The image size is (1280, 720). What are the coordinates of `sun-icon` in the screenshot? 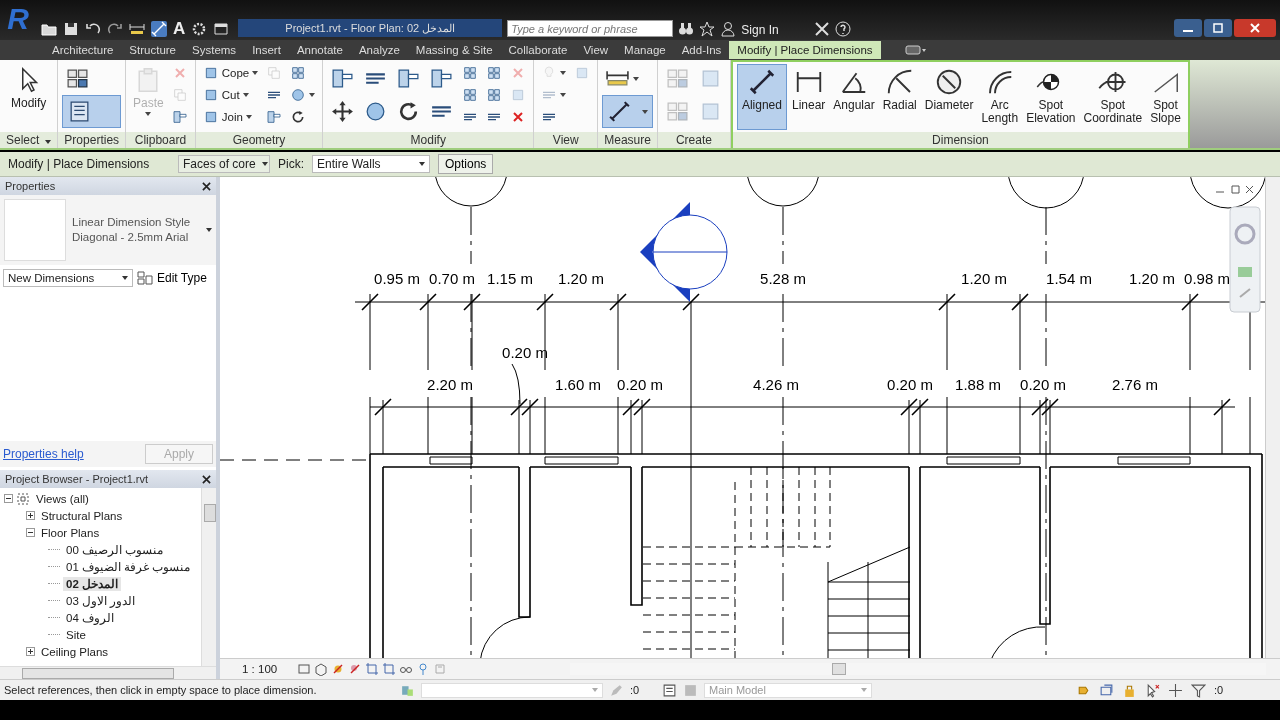 It's located at (338, 669).